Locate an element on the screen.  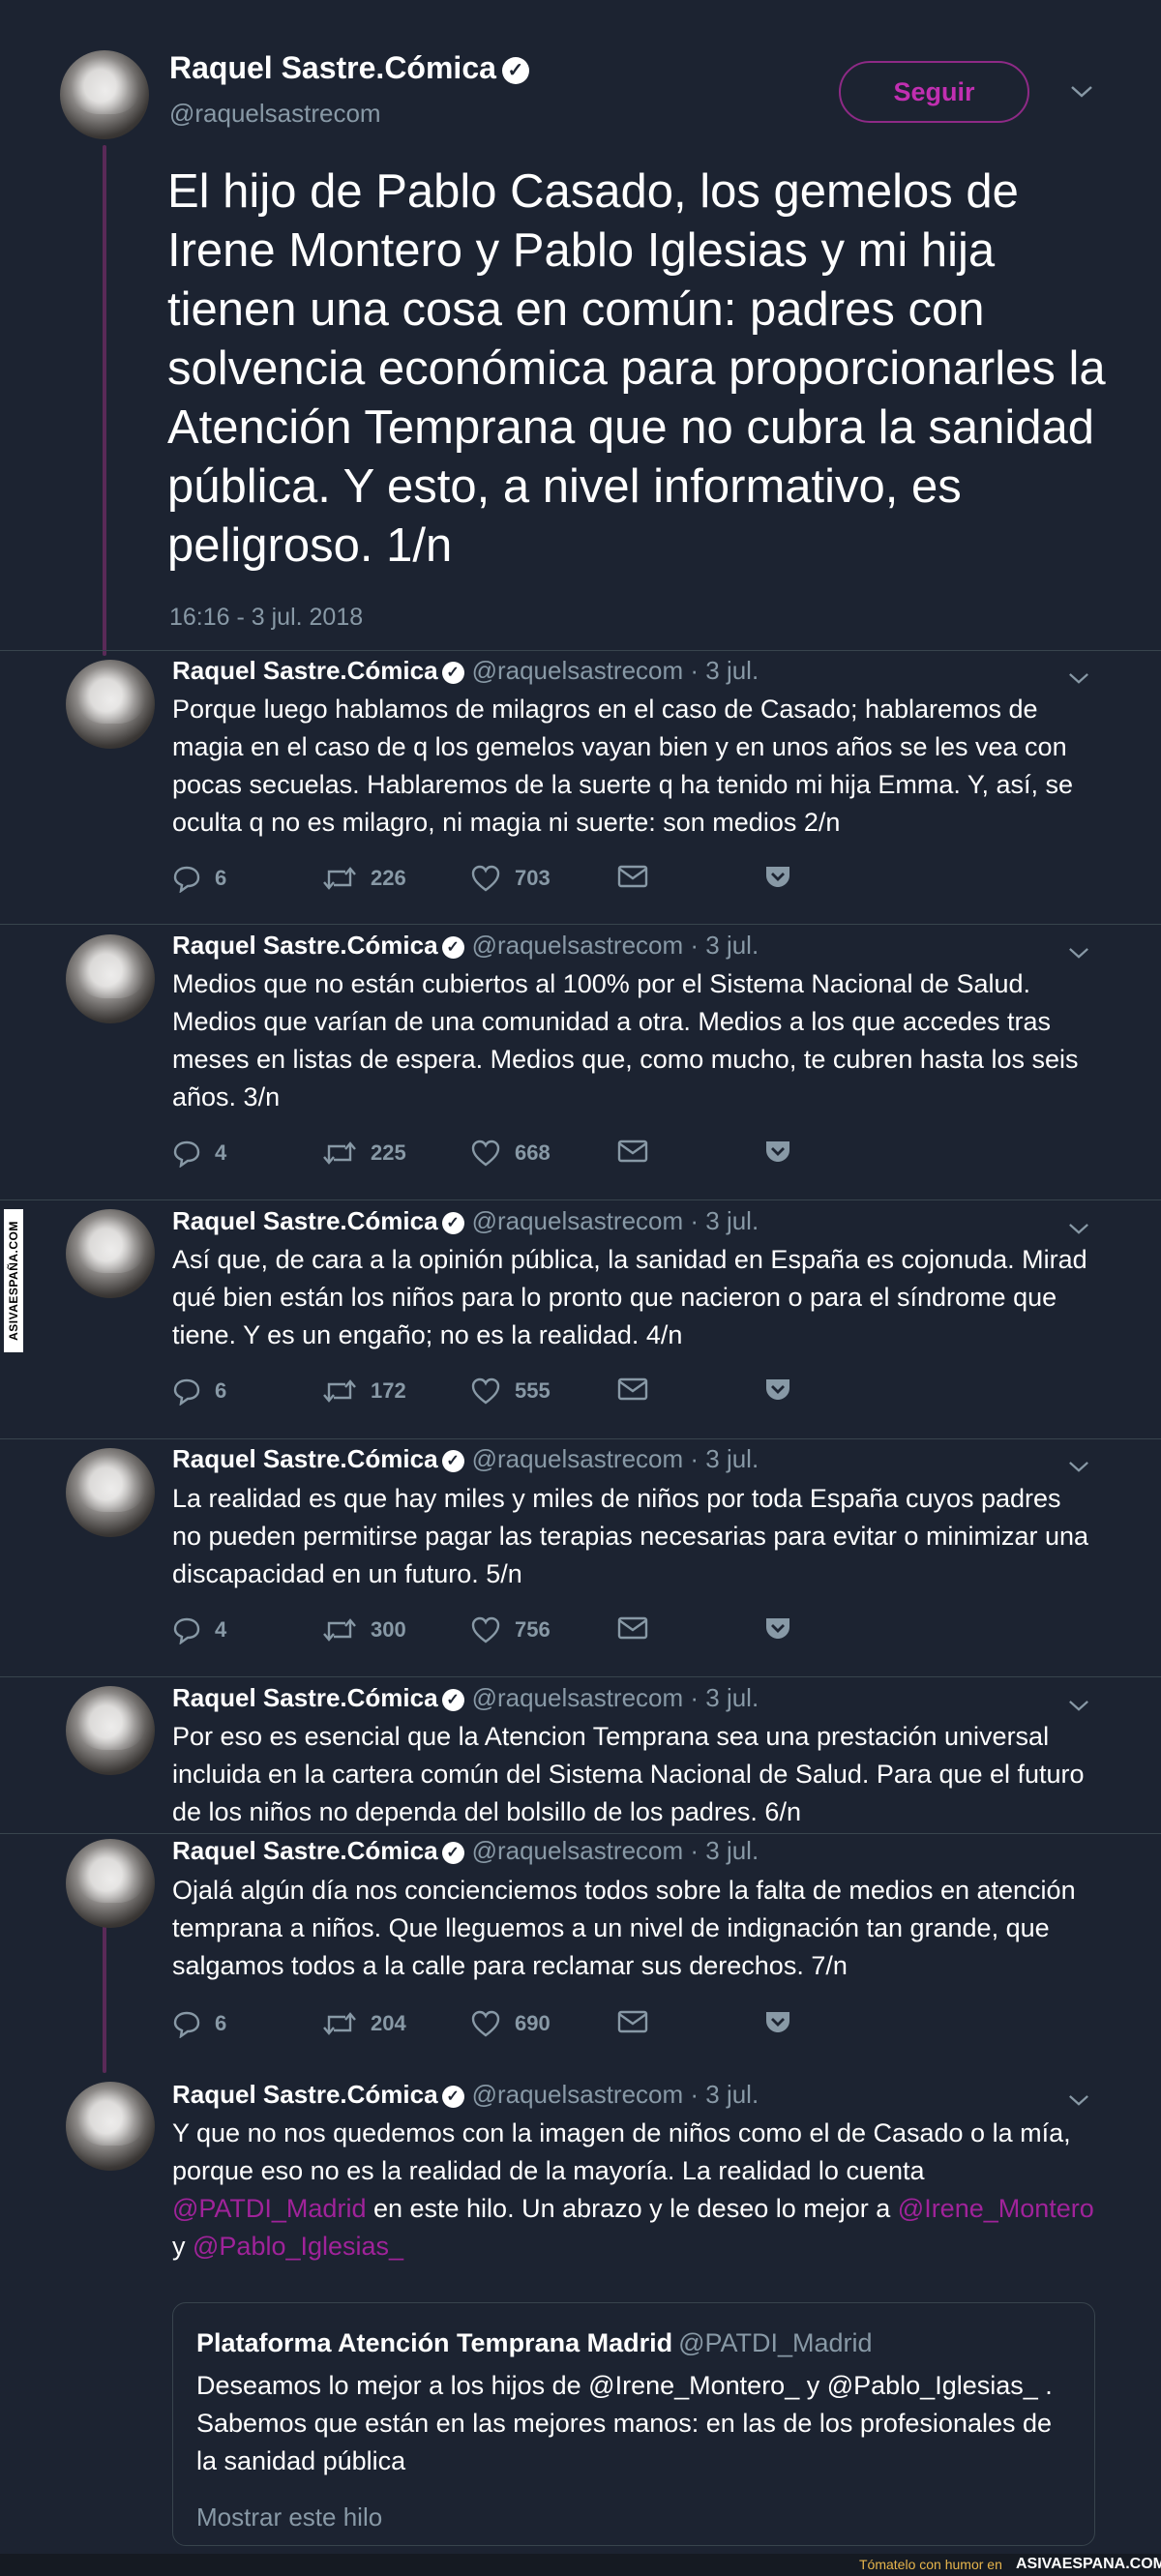
like-button: 756 is located at coordinates (510, 1629).